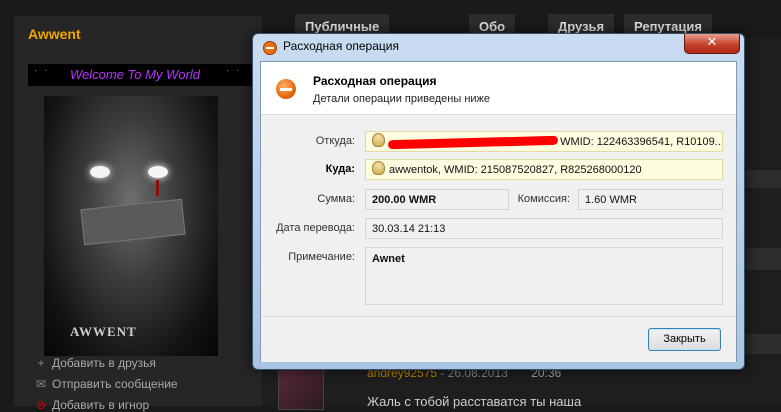 This screenshot has height=412, width=781. Describe the element at coordinates (270, 48) in the screenshot. I see `operation-icon` at that location.